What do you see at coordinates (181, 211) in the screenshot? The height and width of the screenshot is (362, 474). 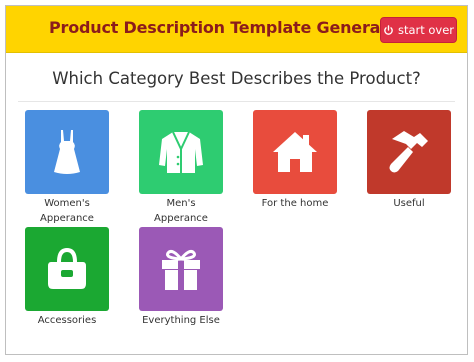 I see `category-label: Men's Apperance` at bounding box center [181, 211].